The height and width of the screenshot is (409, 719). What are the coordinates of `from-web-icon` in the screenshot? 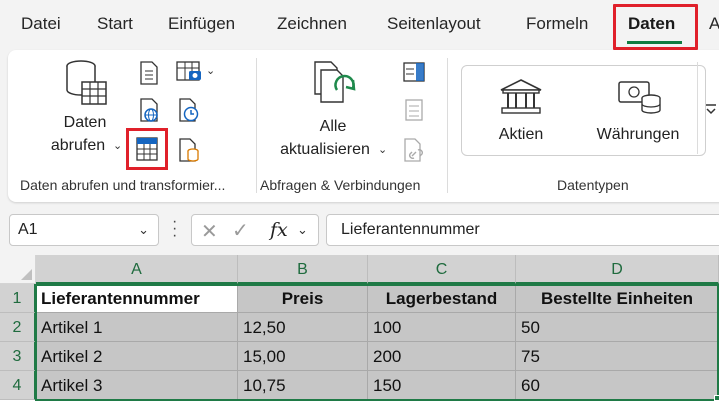 It's located at (149, 110).